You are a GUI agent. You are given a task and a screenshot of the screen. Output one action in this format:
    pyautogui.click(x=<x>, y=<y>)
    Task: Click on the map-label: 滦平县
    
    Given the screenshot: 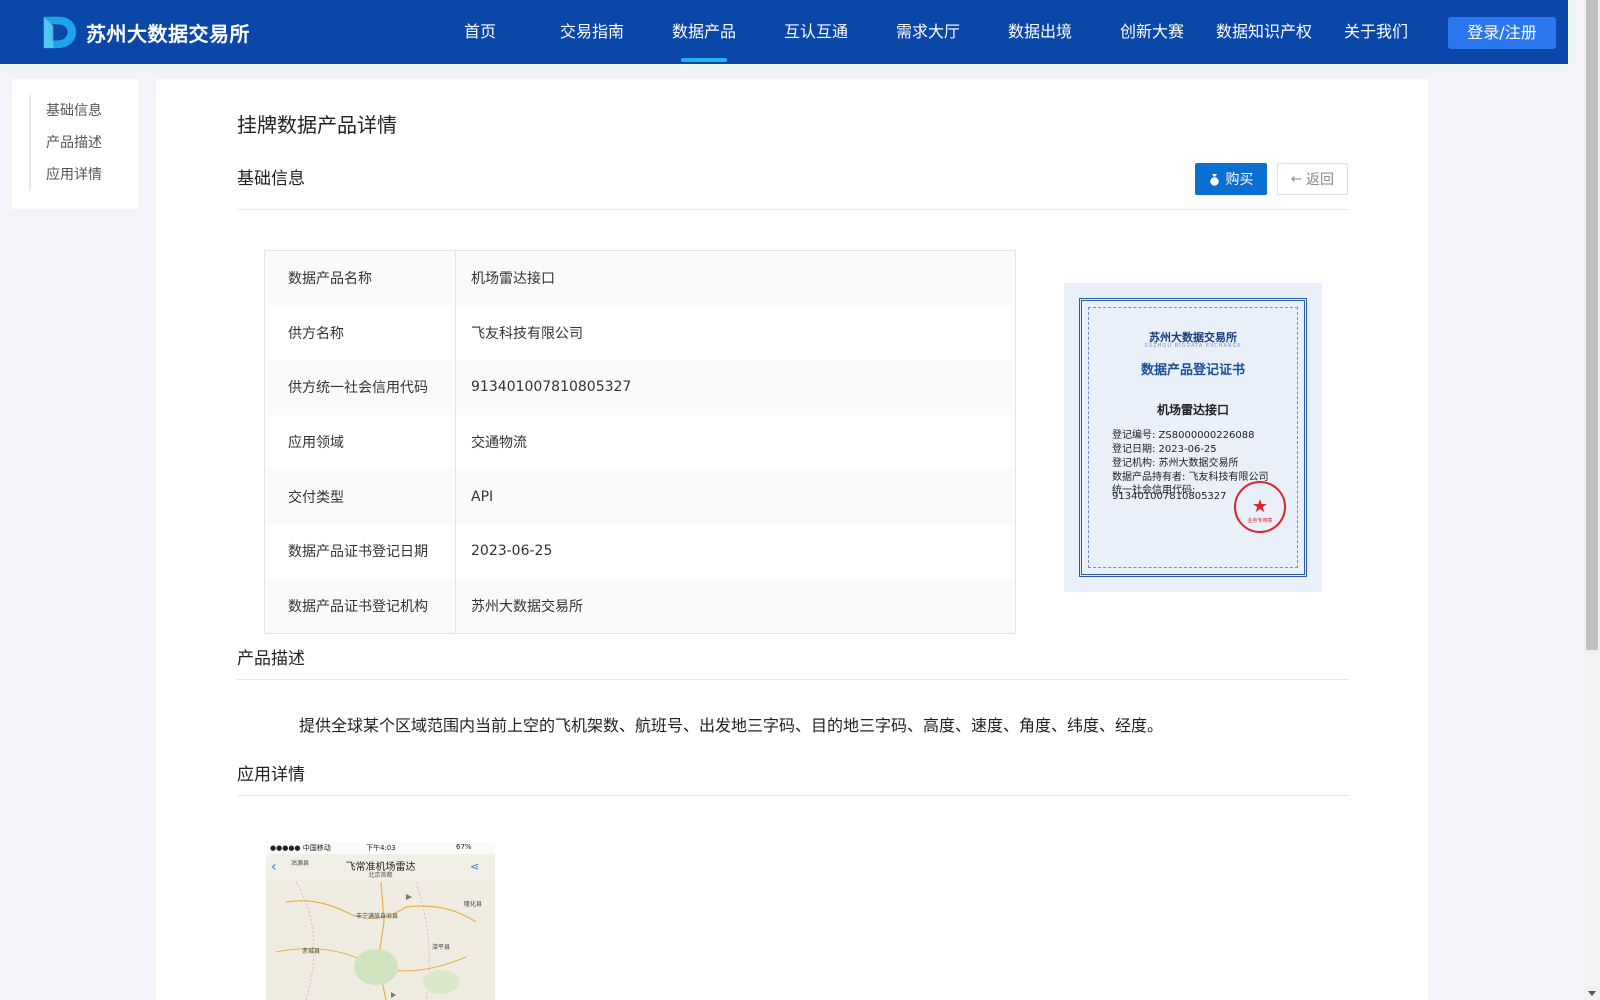 What is the action you would take?
    pyautogui.click(x=441, y=947)
    